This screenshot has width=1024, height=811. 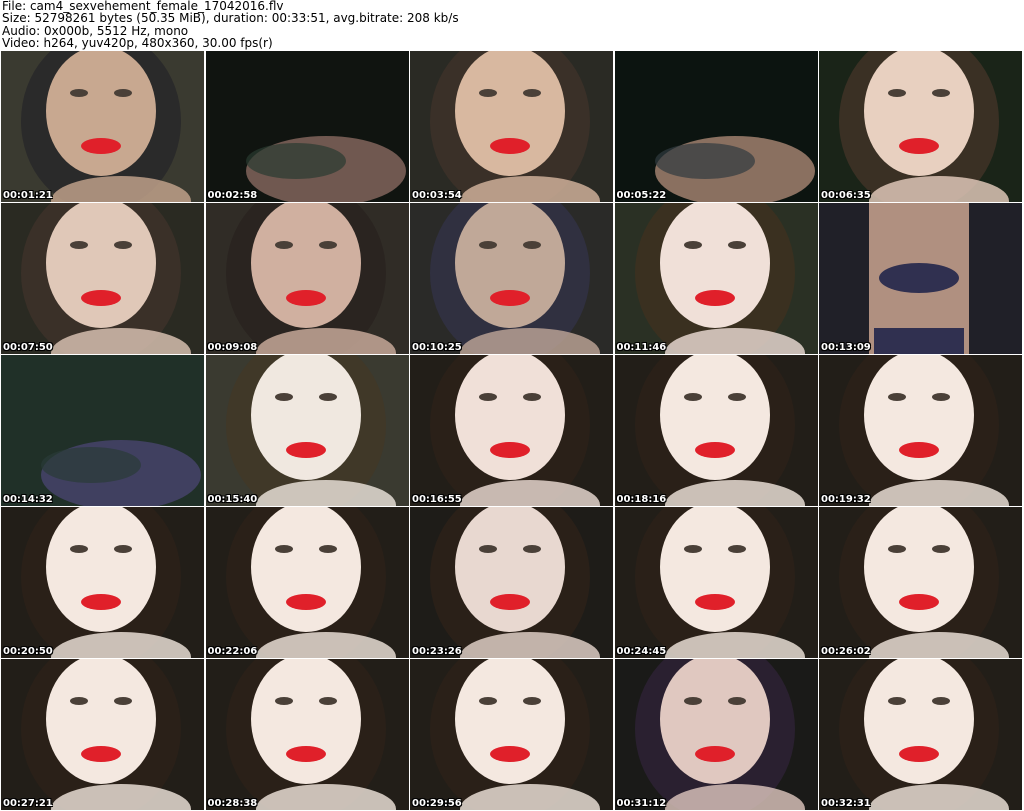 I want to click on thumbnail-timestamp: 00:13:09, so click(x=846, y=347).